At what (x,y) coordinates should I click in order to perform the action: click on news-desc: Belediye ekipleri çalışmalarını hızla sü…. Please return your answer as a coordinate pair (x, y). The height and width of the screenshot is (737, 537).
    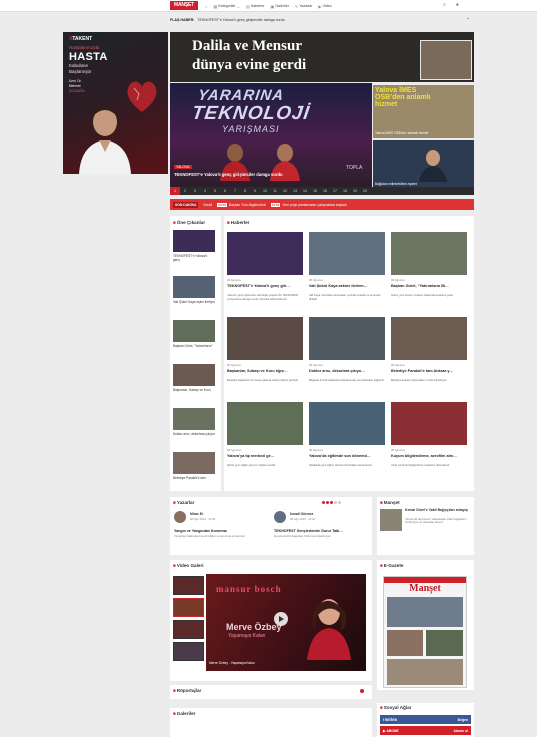
    Looking at the image, I should click on (419, 380).